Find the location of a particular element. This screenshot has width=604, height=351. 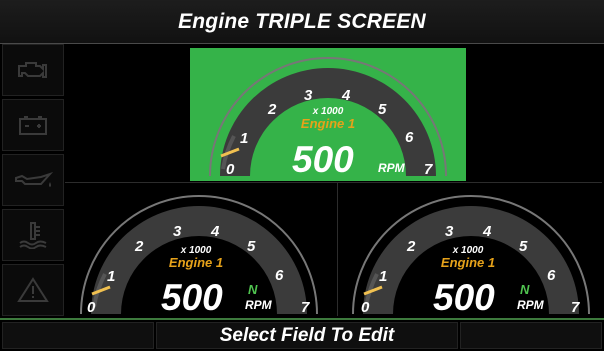

coolant-temperature-icon is located at coordinates (33, 235).